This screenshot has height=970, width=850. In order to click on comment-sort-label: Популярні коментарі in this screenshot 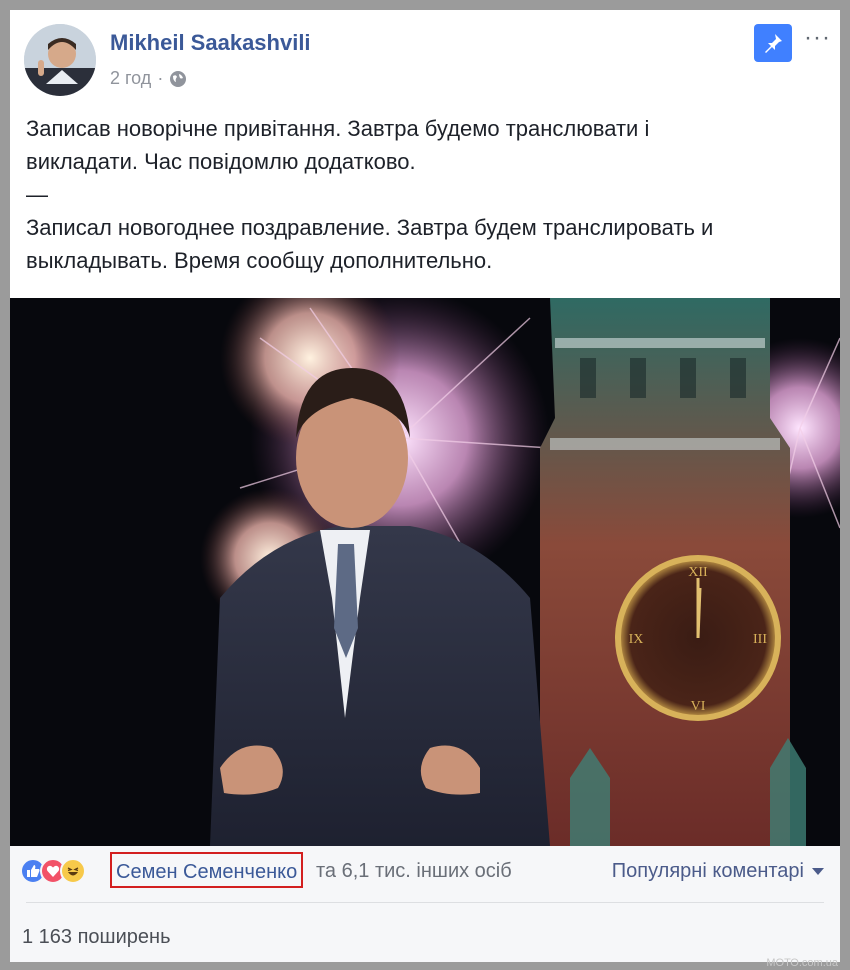, I will do `click(707, 871)`.